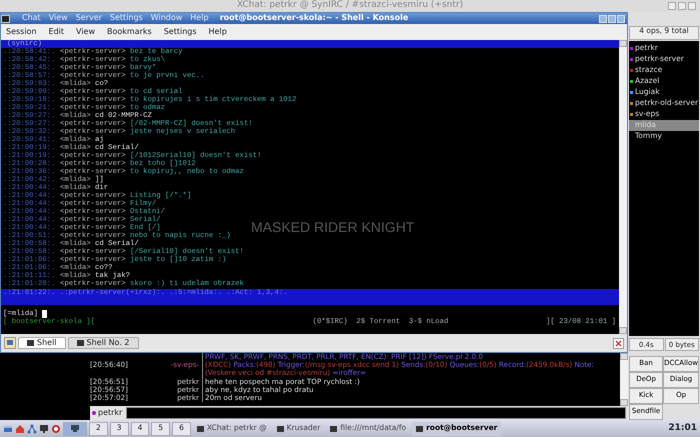 The image size is (700, 437). I want to click on window-title: XChat: petrkr @ SynIRC / #strazci-vesmiru (+sntr), so click(350, 6).